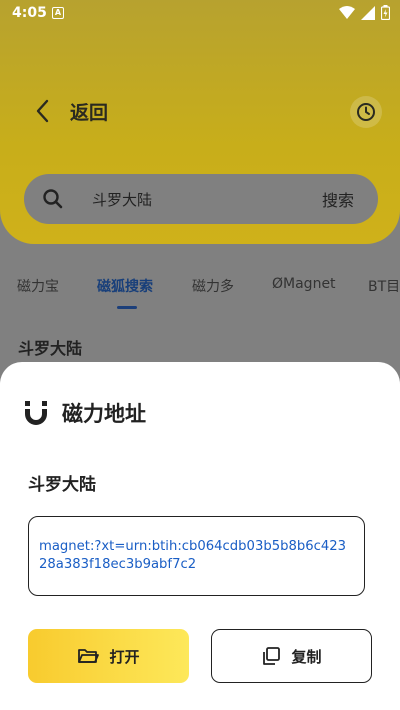 This screenshot has width=400, height=710. What do you see at coordinates (104, 414) in the screenshot?
I see `sheet-title: 磁力地址` at bounding box center [104, 414].